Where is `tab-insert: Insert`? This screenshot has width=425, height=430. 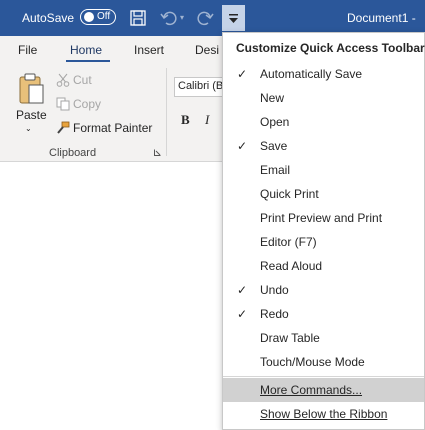
tab-insert: Insert is located at coordinates (149, 50).